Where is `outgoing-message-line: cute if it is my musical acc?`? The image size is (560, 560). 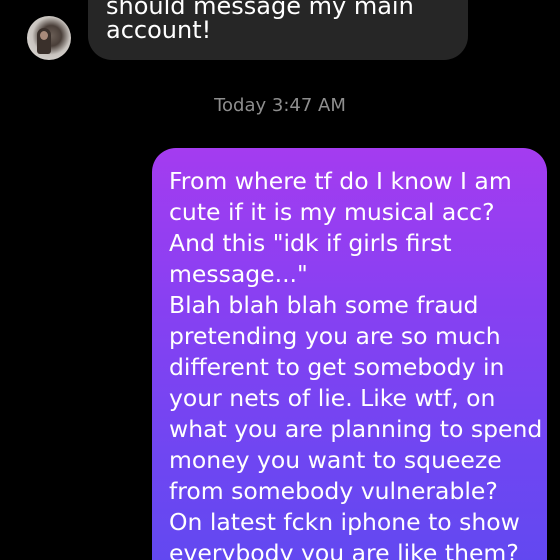 outgoing-message-line: cute if it is my musical acc? is located at coordinates (332, 212).